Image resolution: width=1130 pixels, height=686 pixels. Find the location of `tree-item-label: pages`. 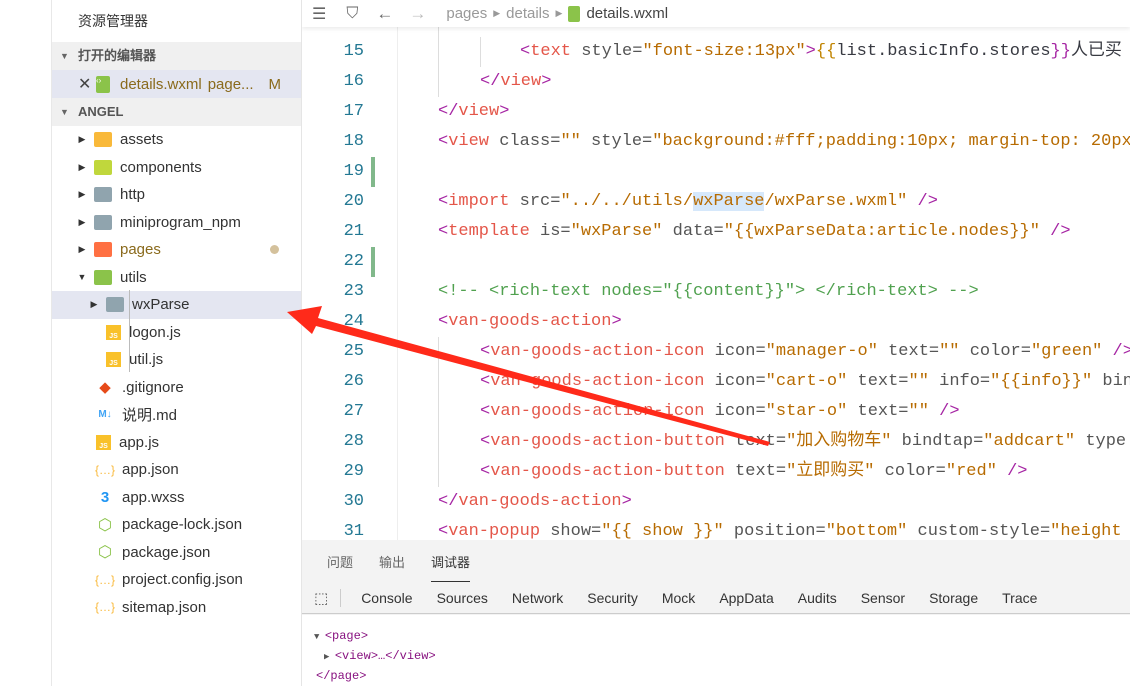

tree-item-label: pages is located at coordinates (140, 250).